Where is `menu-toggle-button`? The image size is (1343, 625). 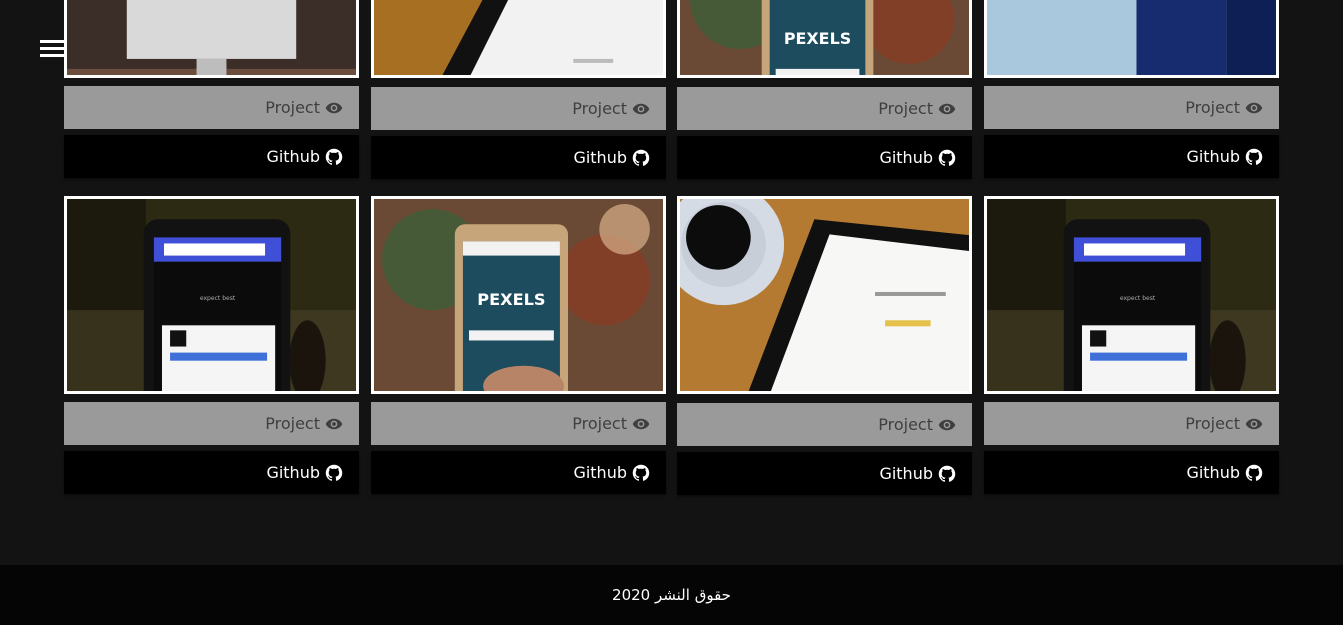 menu-toggle-button is located at coordinates (53, 50).